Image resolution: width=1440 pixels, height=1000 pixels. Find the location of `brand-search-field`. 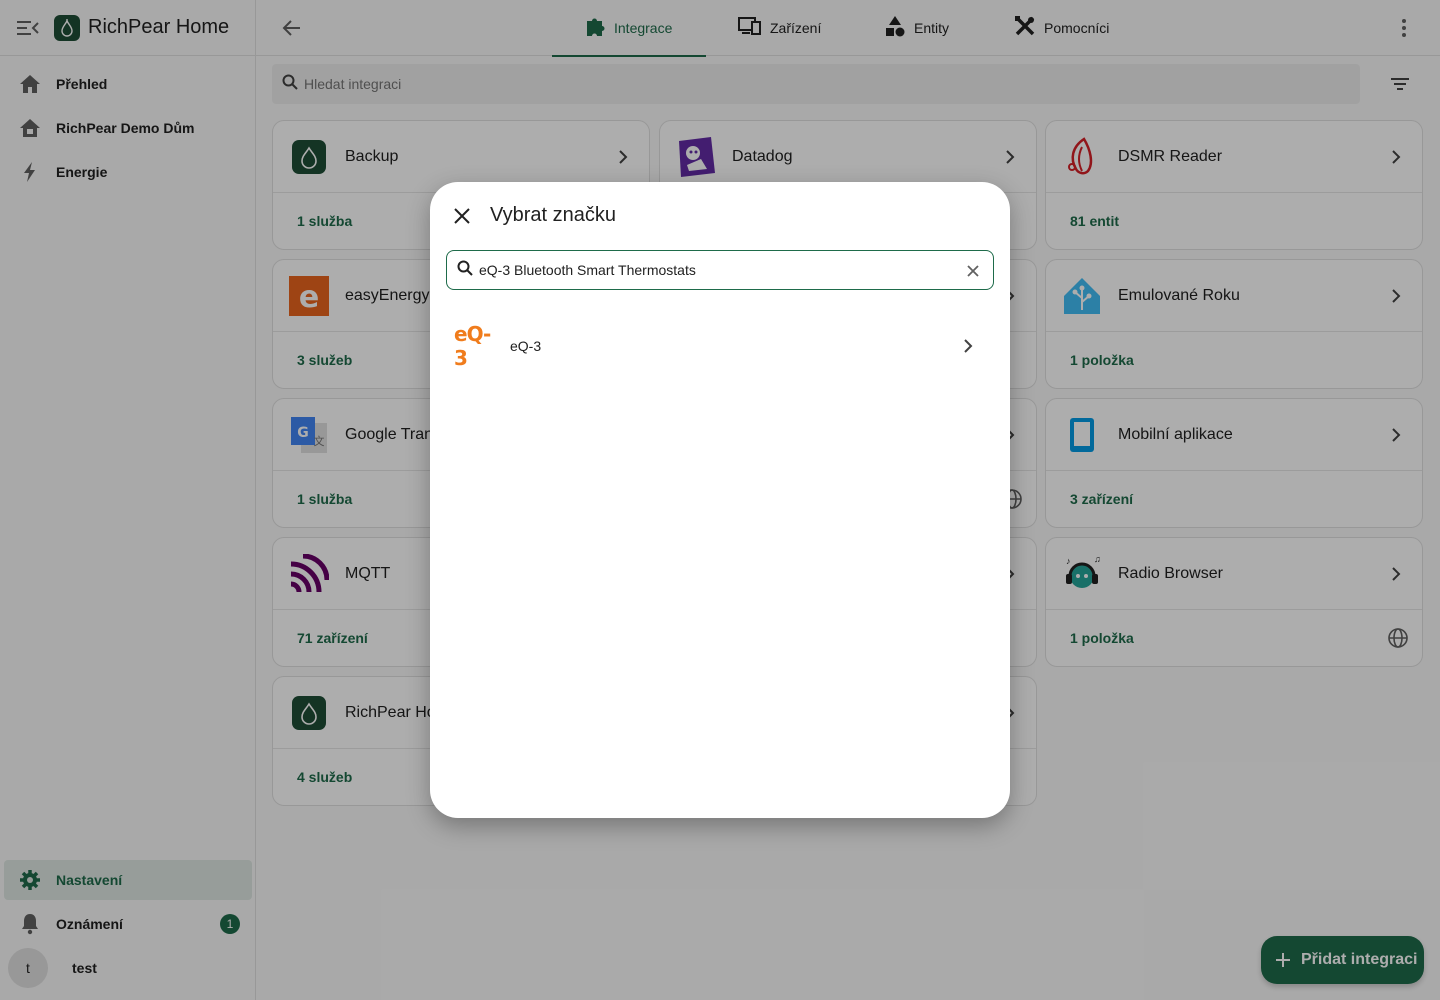

brand-search-field is located at coordinates (720, 270).